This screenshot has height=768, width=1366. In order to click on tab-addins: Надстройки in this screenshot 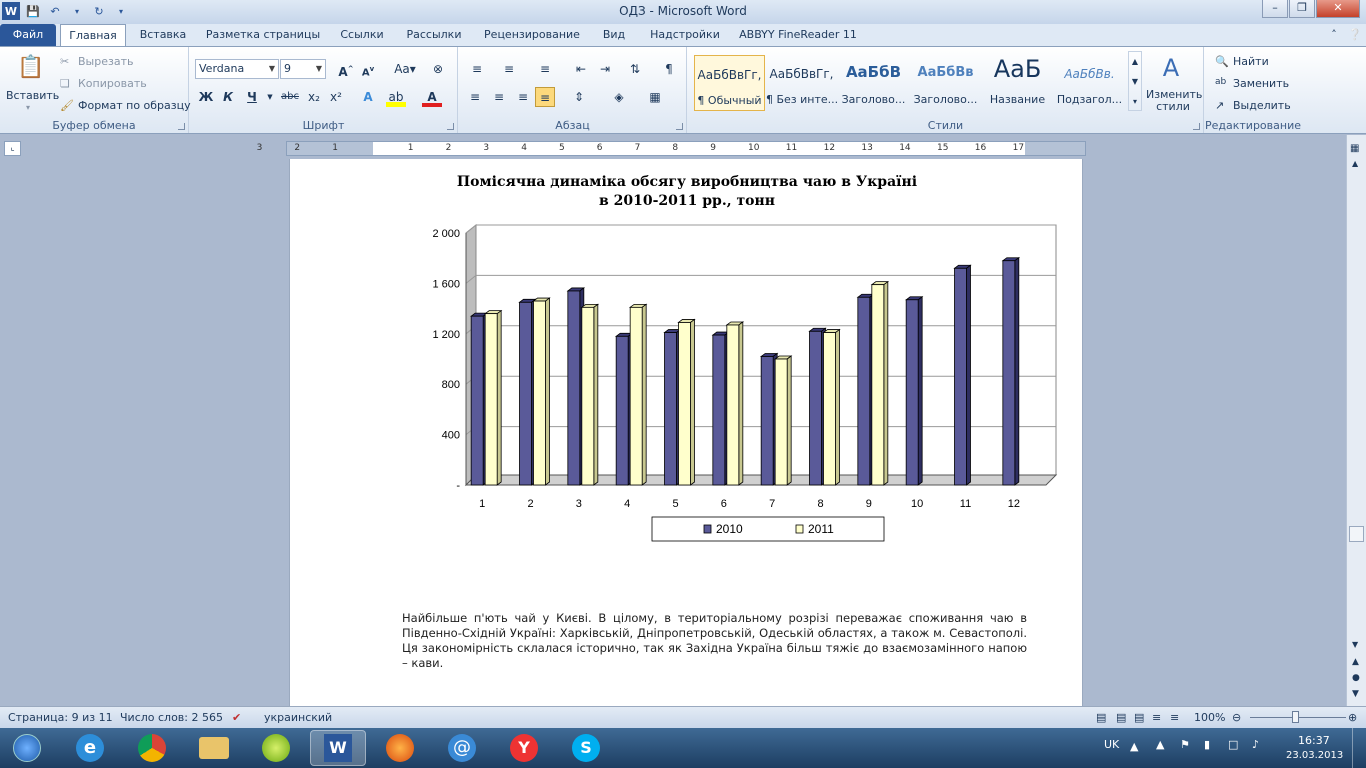, I will do `click(685, 35)`.